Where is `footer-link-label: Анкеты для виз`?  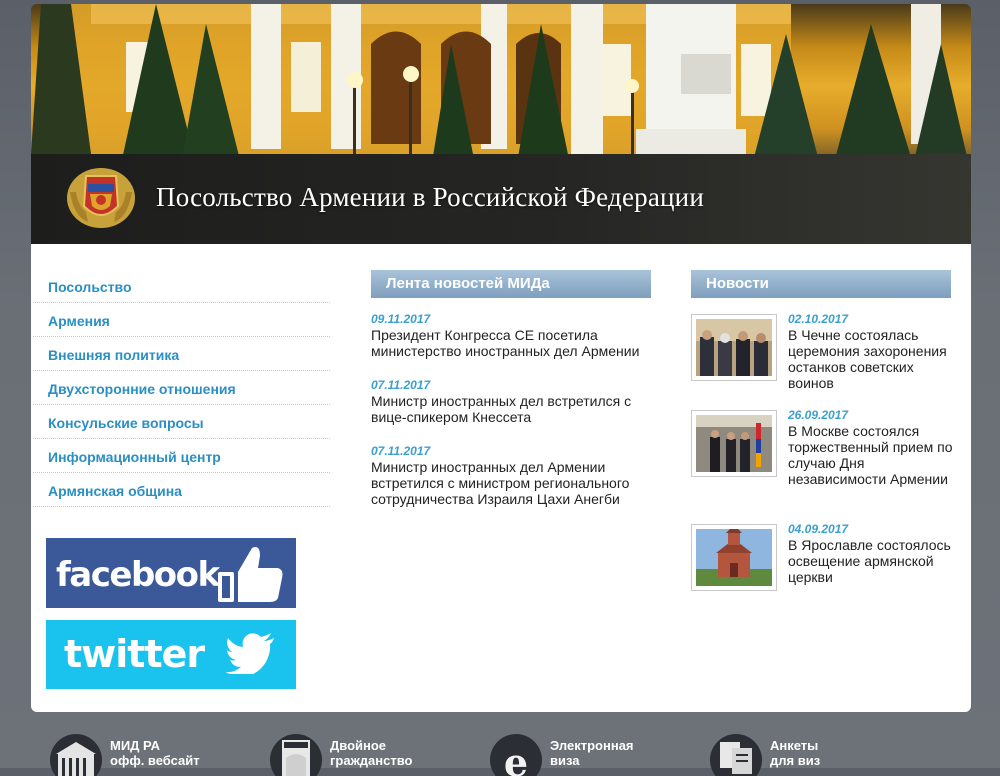
footer-link-label: Анкеты для виз is located at coordinates (795, 753).